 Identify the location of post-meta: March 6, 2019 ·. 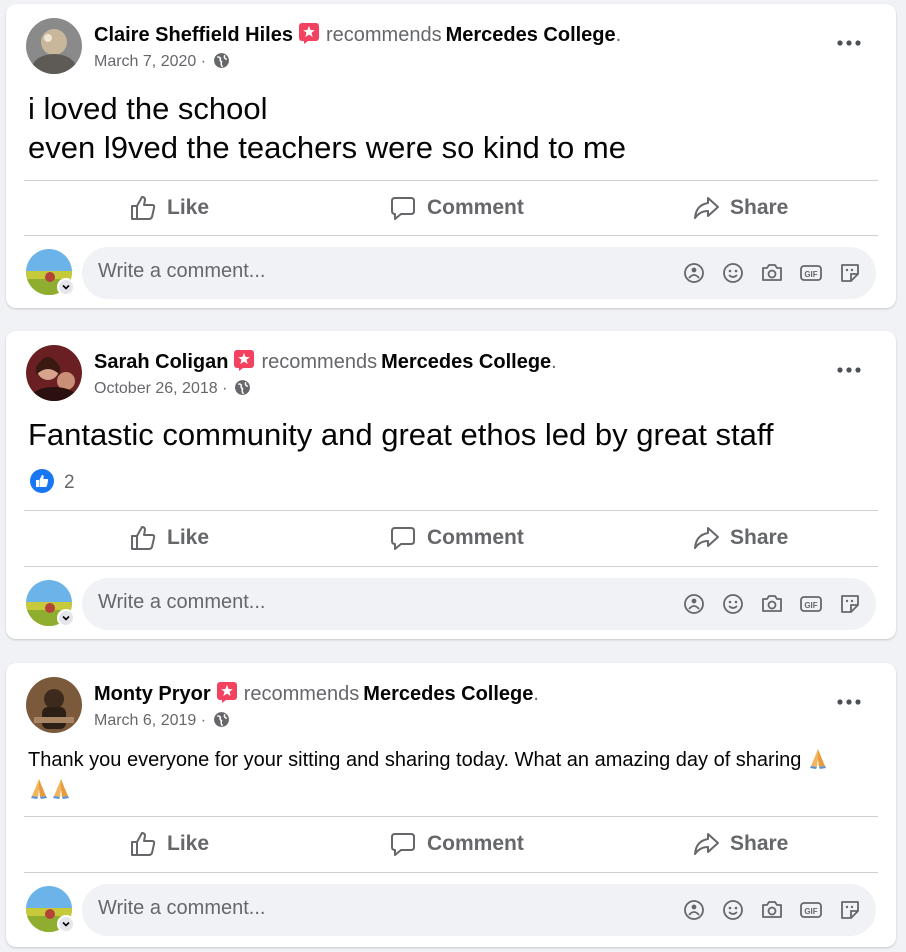
(162, 720).